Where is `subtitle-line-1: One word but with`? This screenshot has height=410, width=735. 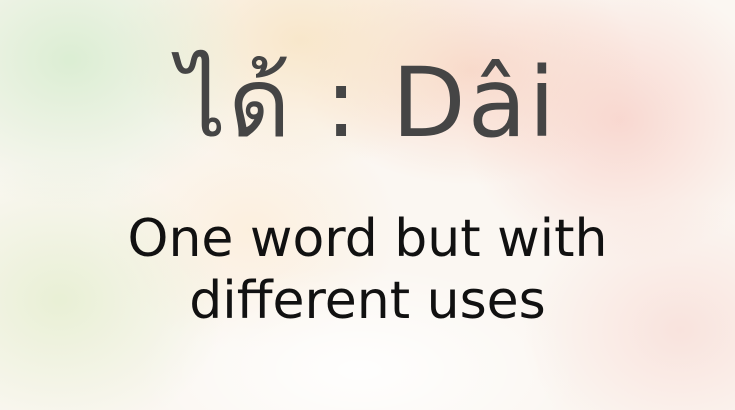 subtitle-line-1: One word but with is located at coordinates (367, 239).